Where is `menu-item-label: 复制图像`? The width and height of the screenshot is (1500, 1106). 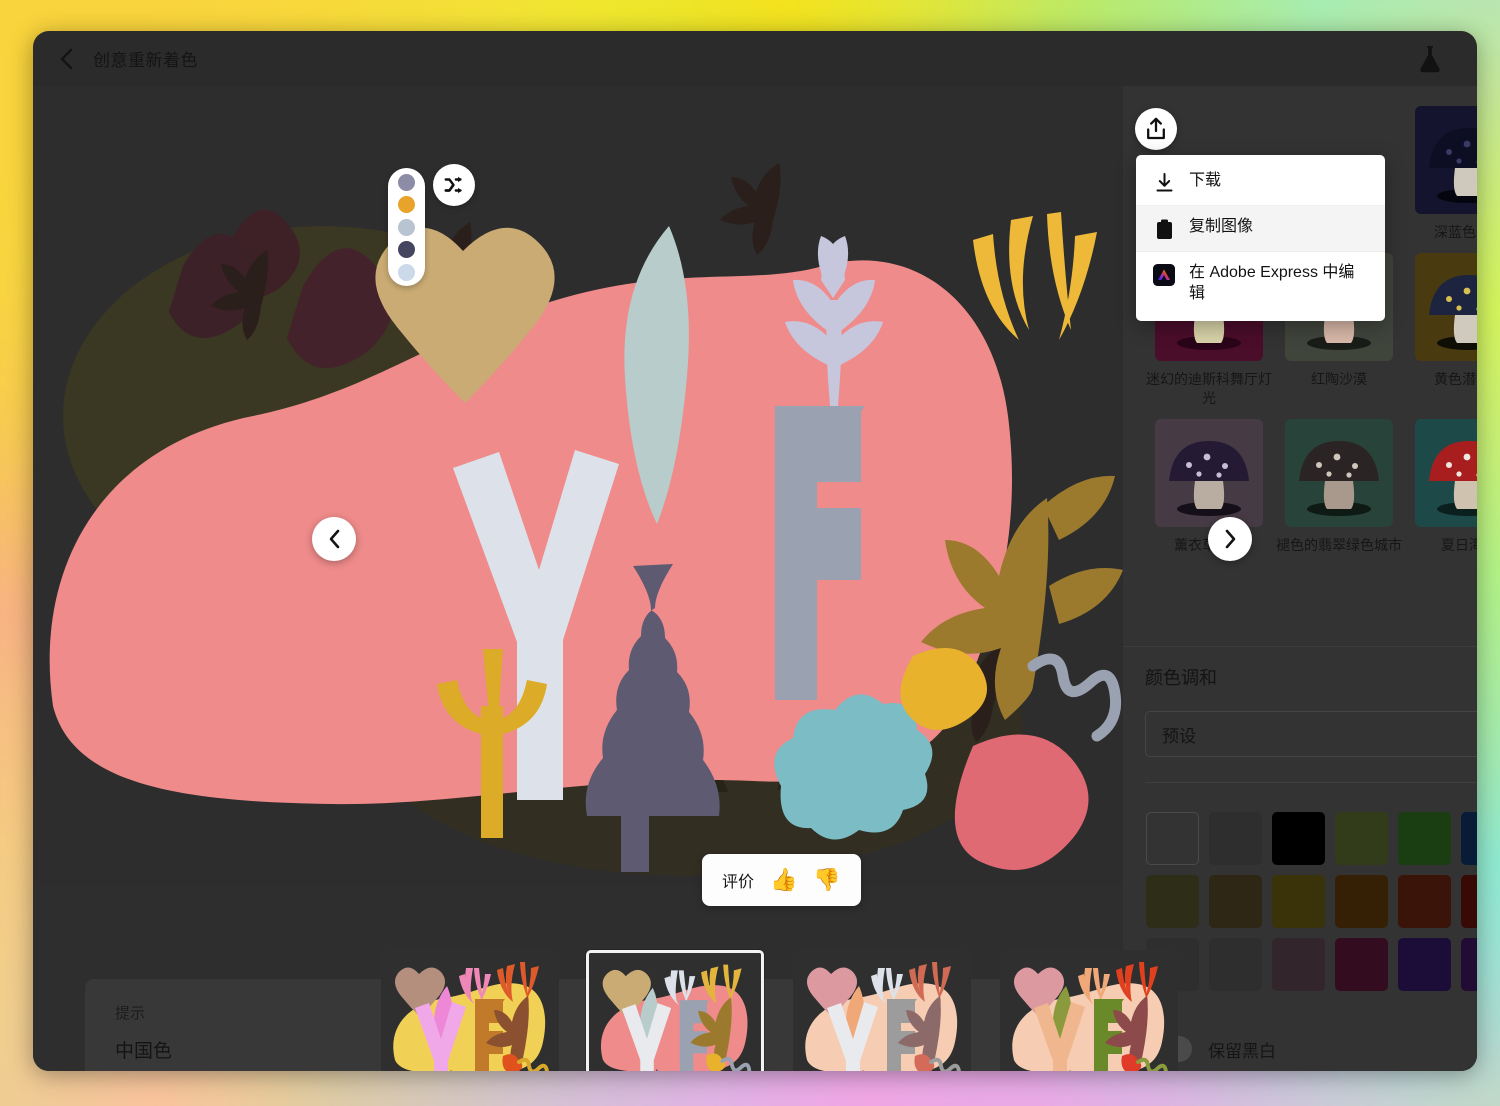
menu-item-label: 复制图像 is located at coordinates (1221, 226).